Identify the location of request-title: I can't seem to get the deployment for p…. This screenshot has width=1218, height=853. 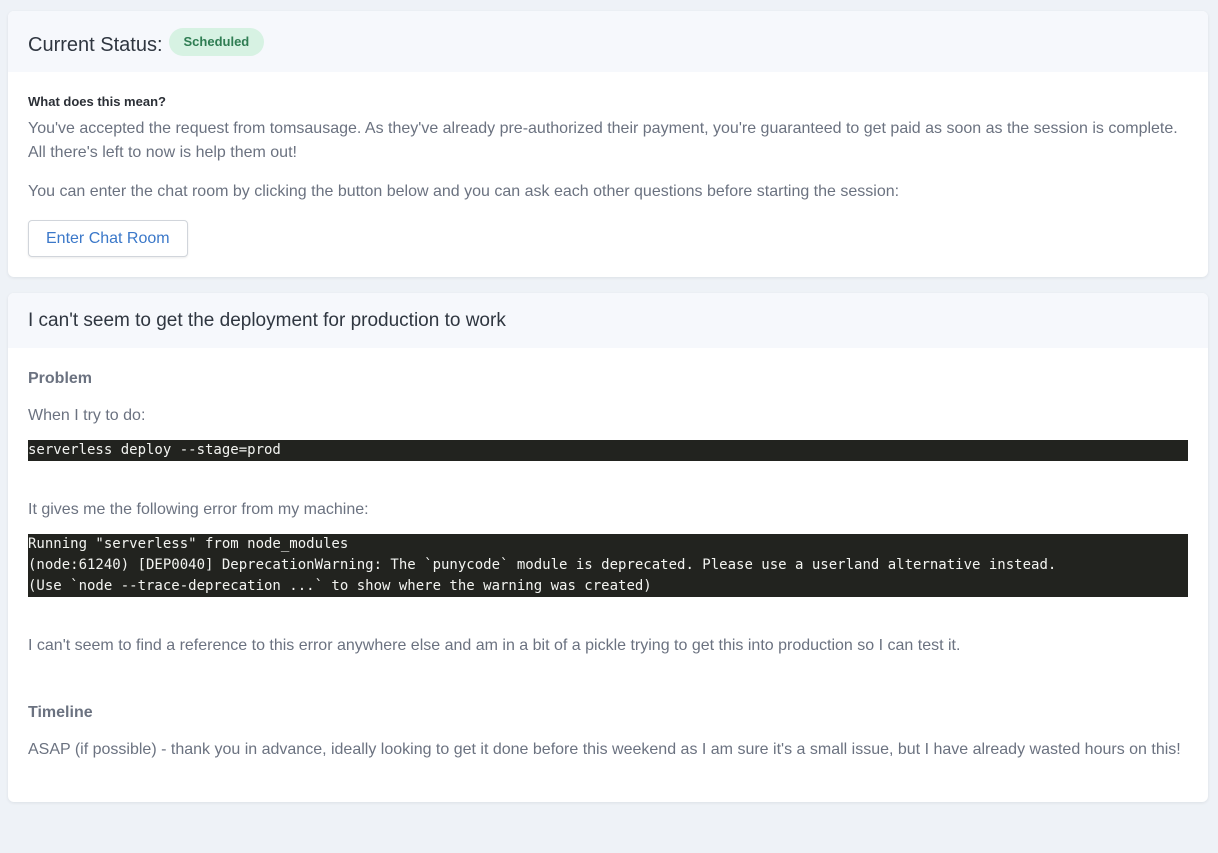
(267, 320).